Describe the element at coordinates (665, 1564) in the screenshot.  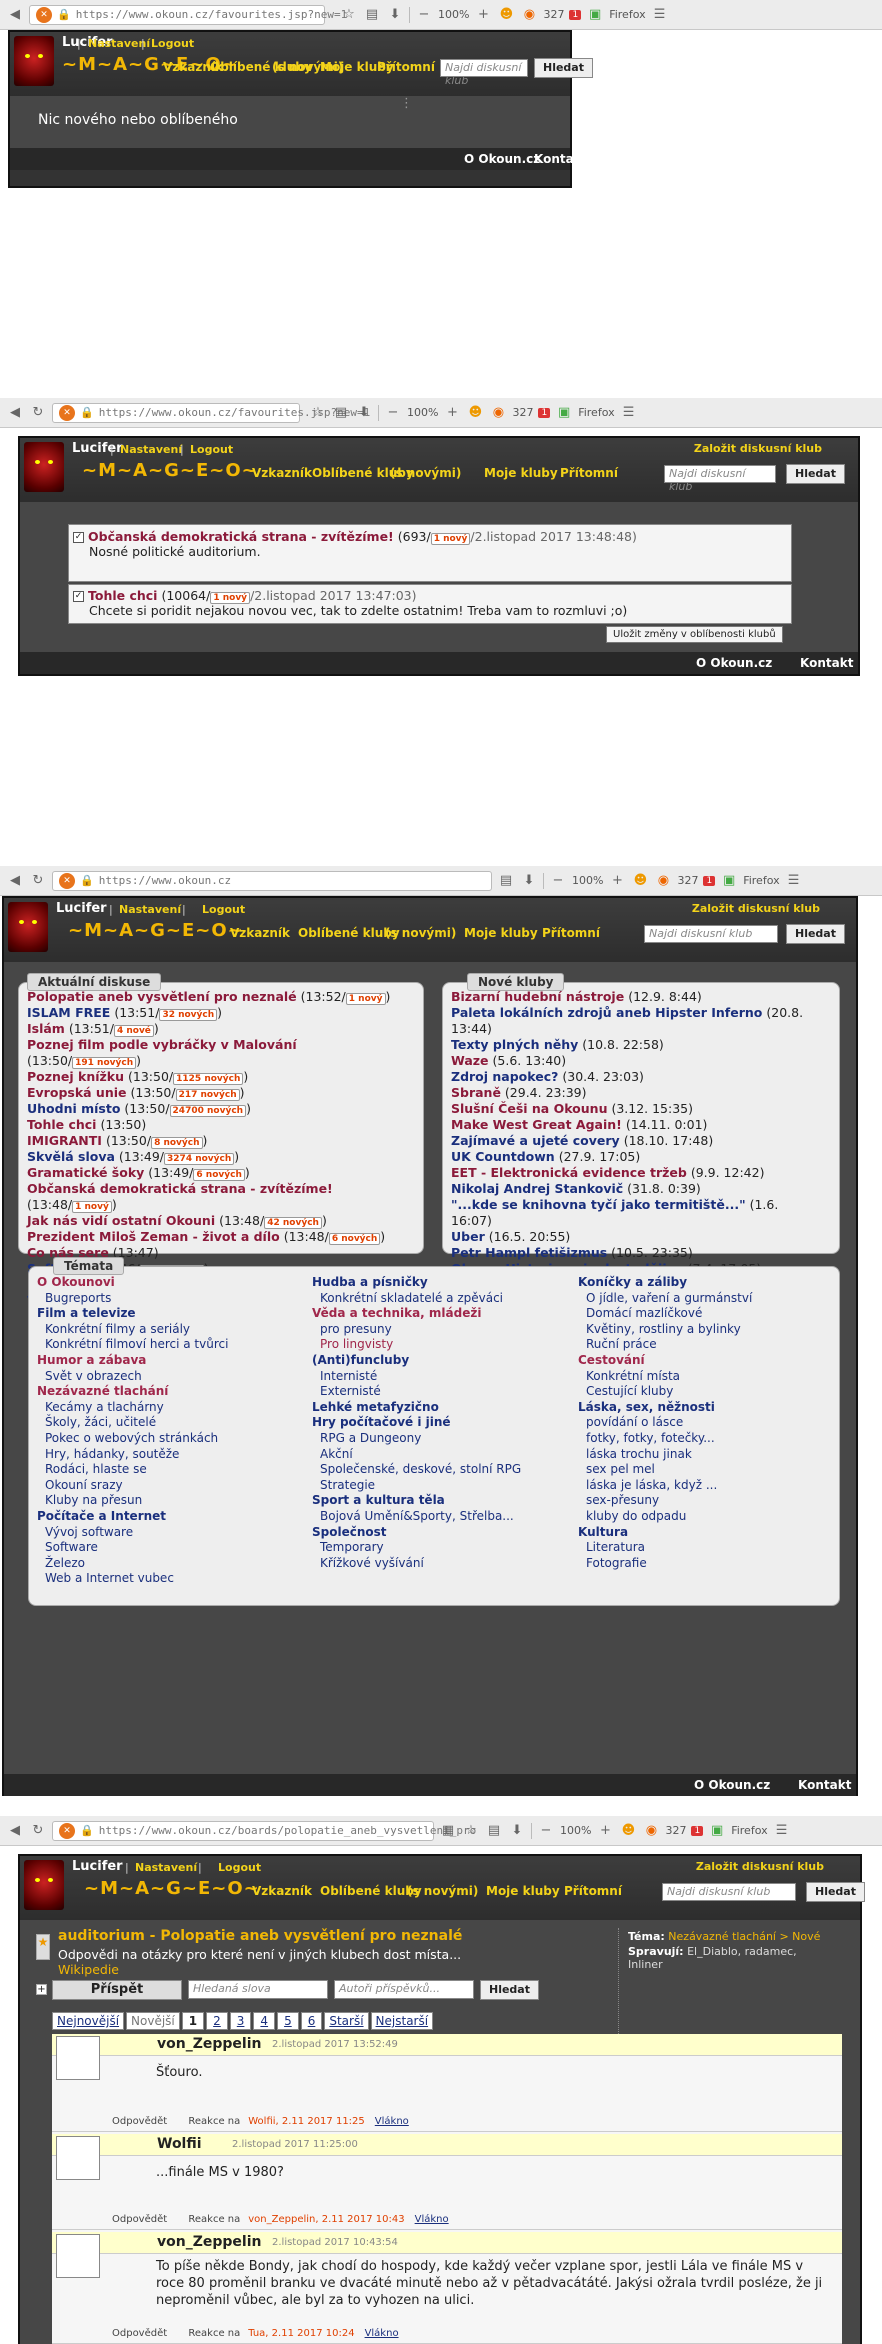
I see `topic-sub-link: Fotografie` at that location.